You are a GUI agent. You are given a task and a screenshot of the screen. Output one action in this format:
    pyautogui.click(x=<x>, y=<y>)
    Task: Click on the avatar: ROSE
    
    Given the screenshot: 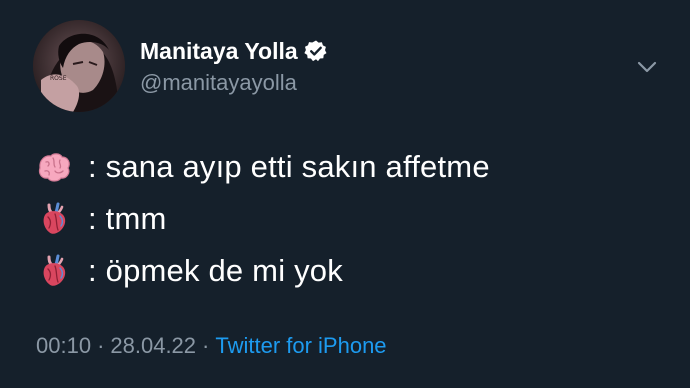 What is the action you would take?
    pyautogui.click(x=79, y=66)
    